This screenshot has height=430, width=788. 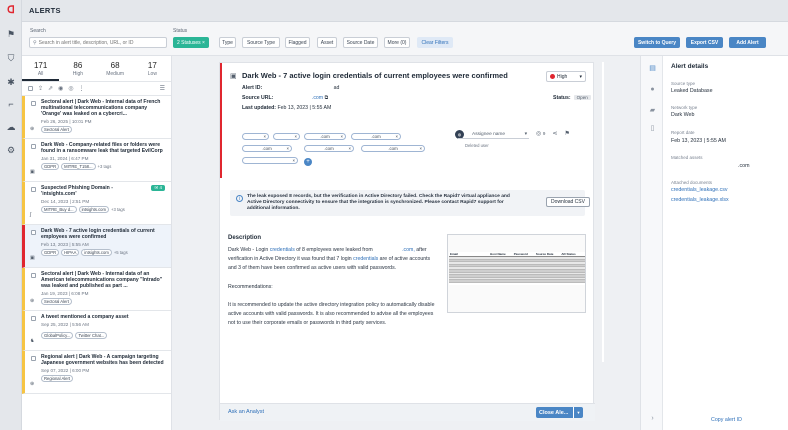 I want to click on item-date: Feb 26, 2025 | 10:01 PM, so click(x=66, y=121).